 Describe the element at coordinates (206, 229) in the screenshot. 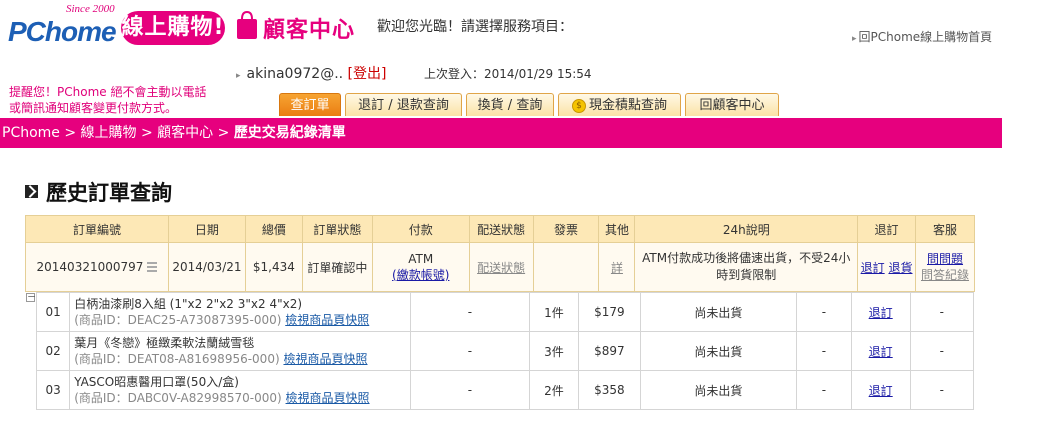

I see `header-date: 日期` at that location.